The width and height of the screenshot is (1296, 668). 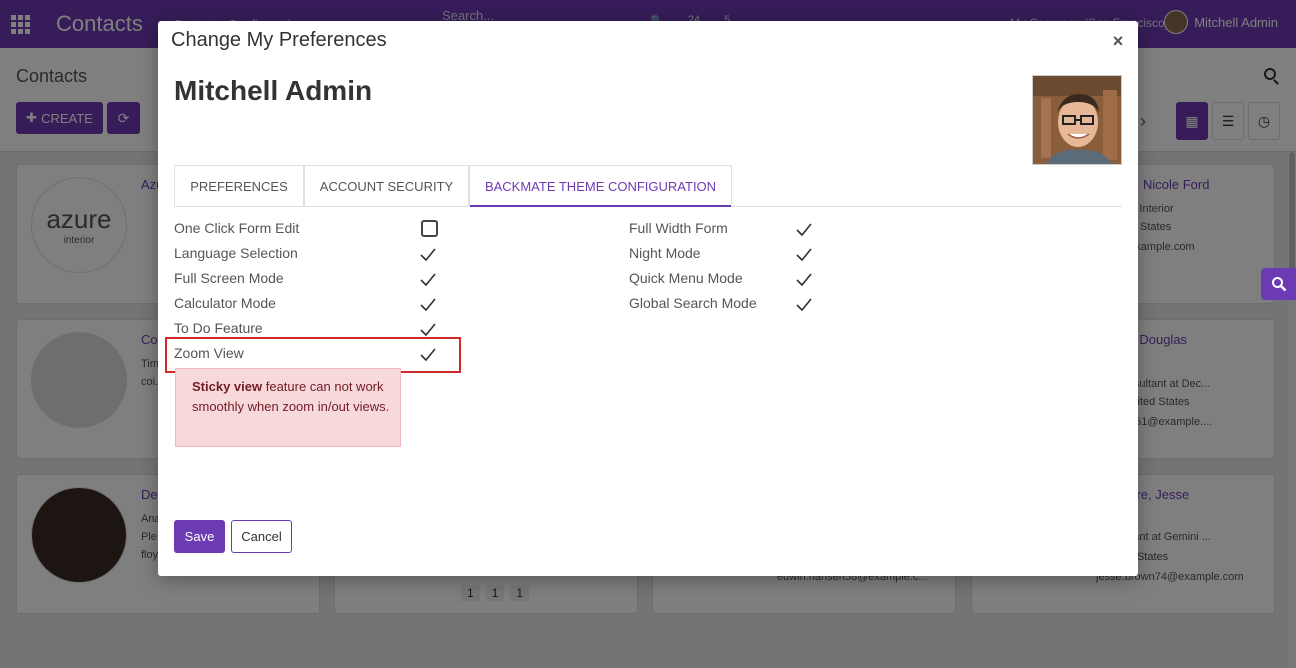 What do you see at coordinates (429, 228) in the screenshot?
I see `one-click-form-edit-checkbox` at bounding box center [429, 228].